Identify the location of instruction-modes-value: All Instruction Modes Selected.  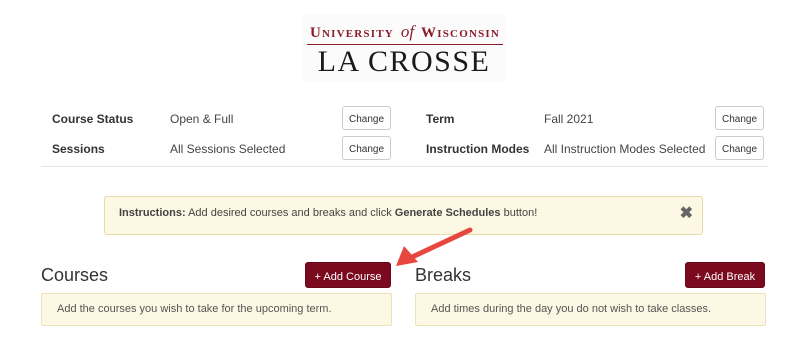
(625, 149).